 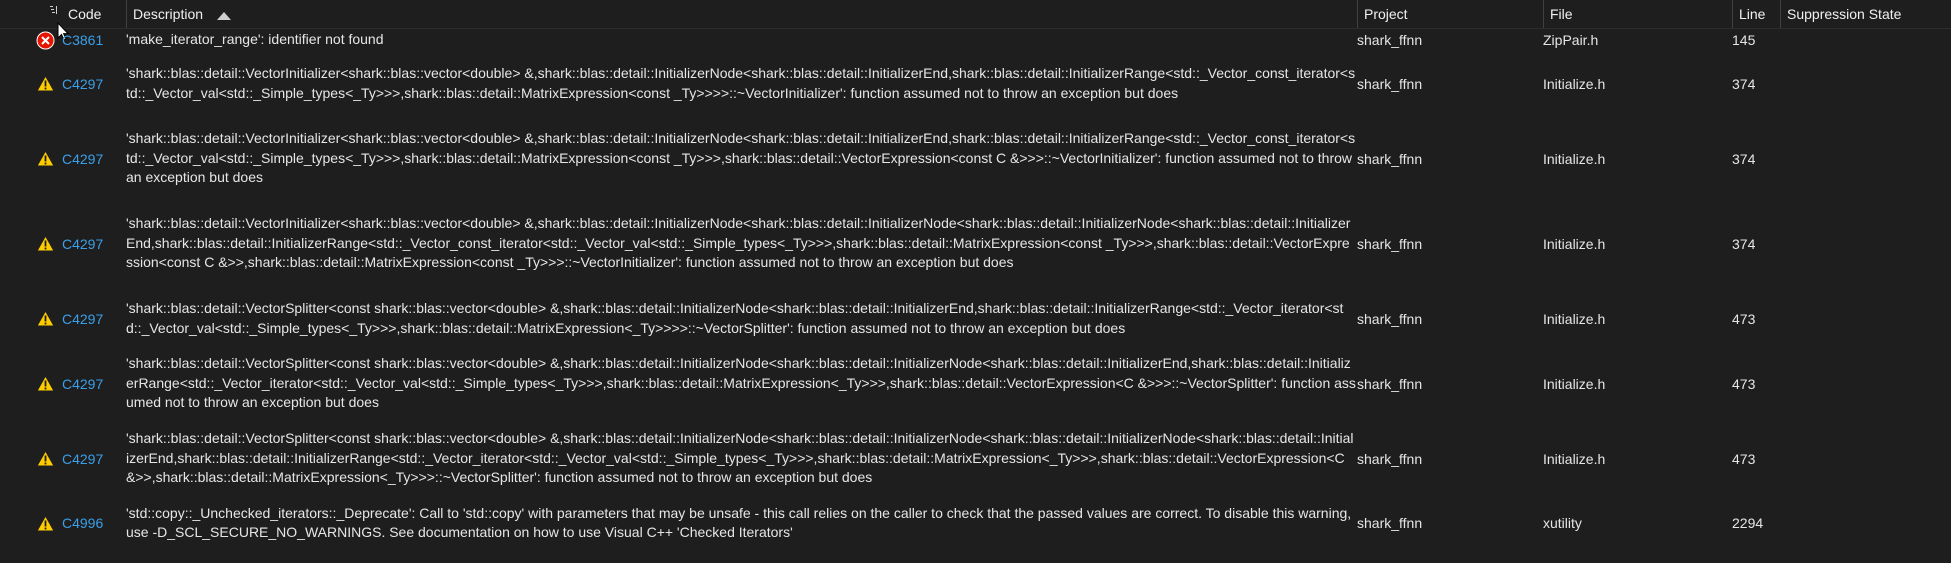 I want to click on error-code: C4996, so click(x=94, y=523).